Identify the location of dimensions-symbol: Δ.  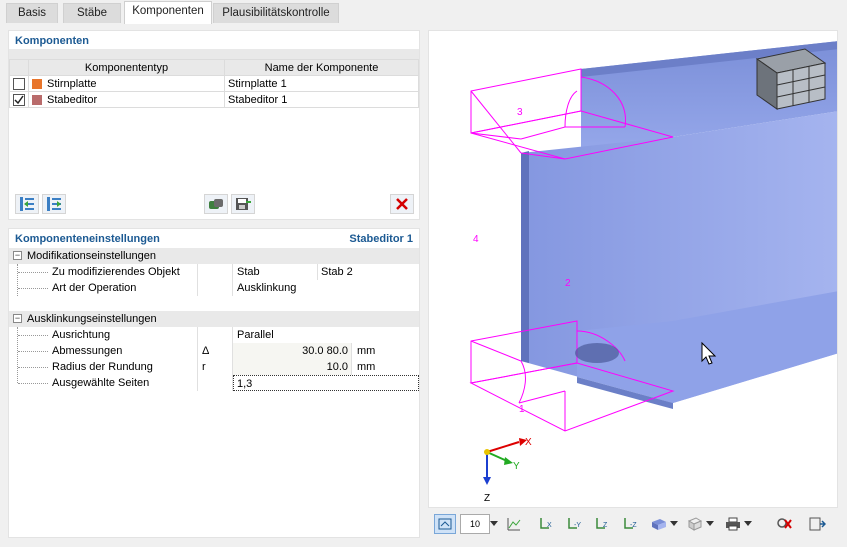
(206, 351).